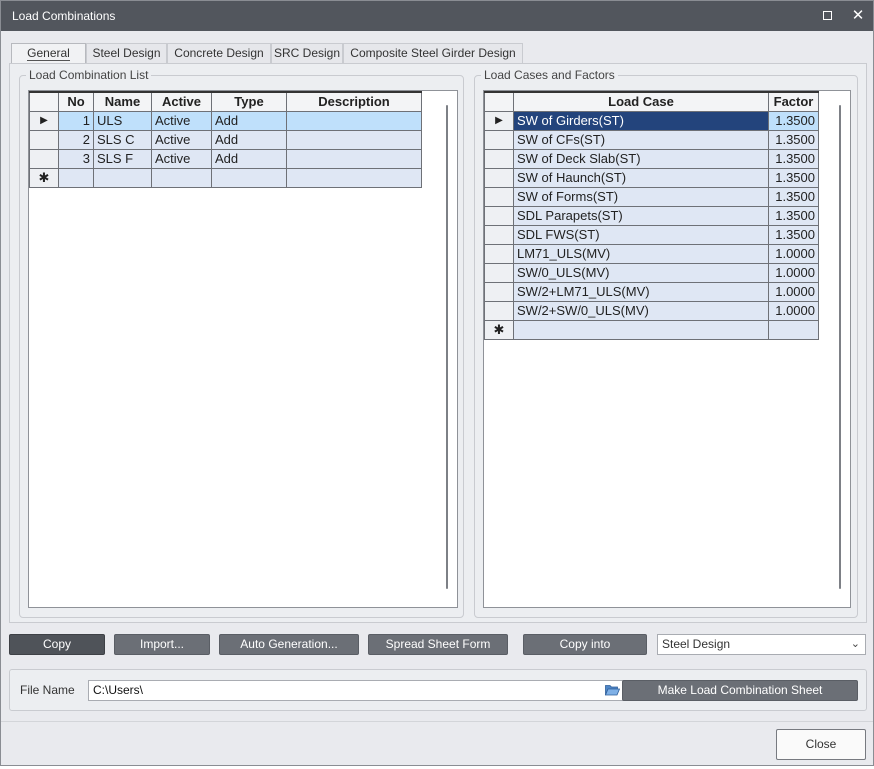 The height and width of the screenshot is (769, 874). I want to click on table-row: SW of Deck Slab(ST) 1.3500, so click(651, 158).